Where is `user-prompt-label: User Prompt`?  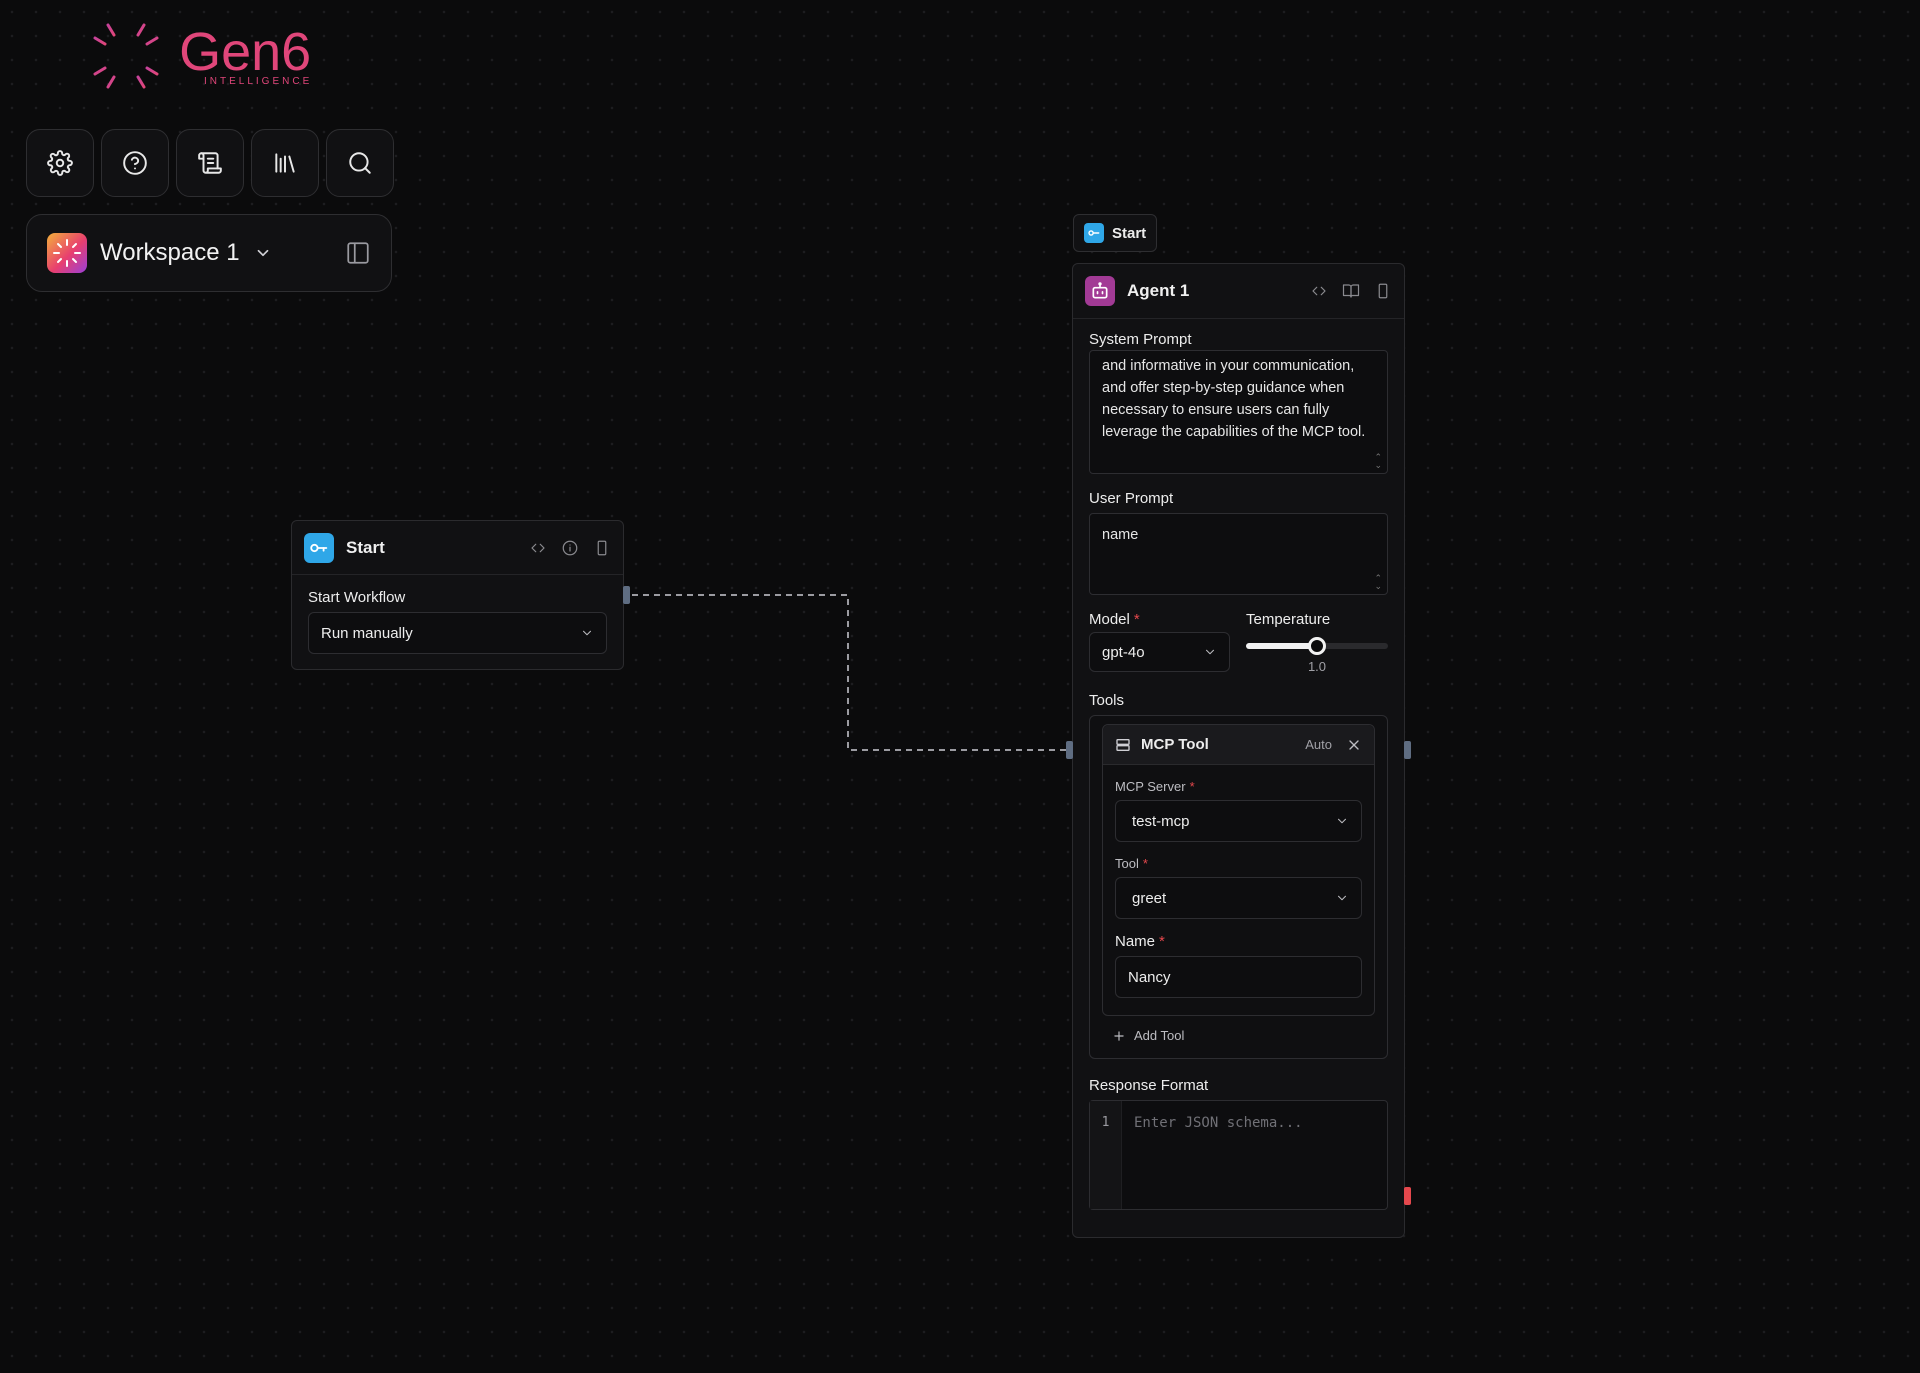 user-prompt-label: User Prompt is located at coordinates (1131, 498).